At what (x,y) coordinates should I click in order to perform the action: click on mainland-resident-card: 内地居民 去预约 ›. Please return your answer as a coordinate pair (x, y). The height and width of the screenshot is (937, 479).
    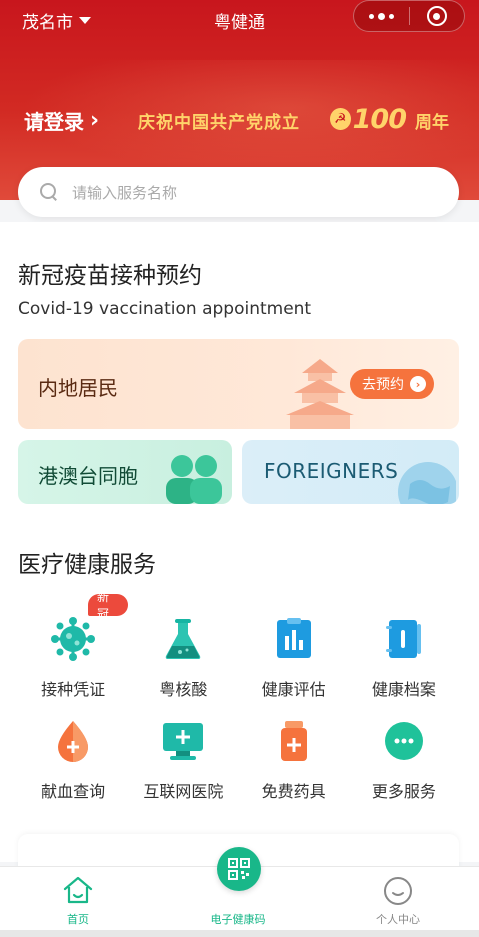
    Looking at the image, I should click on (238, 384).